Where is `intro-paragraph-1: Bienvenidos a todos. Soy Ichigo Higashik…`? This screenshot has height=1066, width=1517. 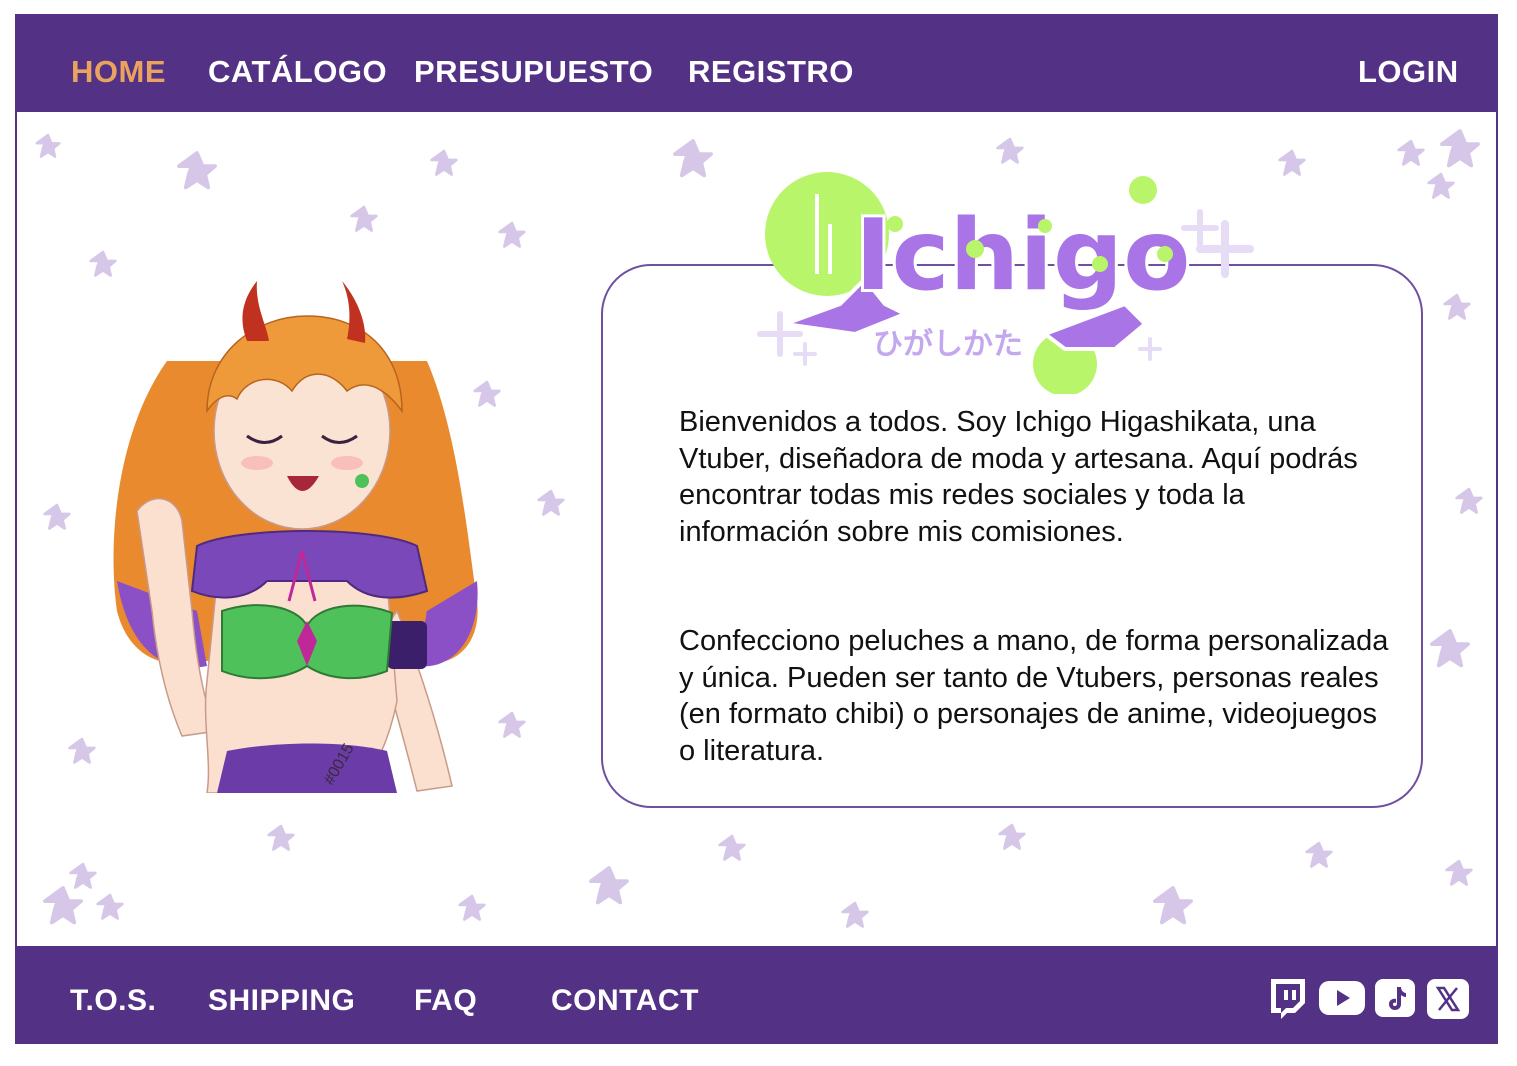 intro-paragraph-1: Bienvenidos a todos. Soy Ichigo Higashik… is located at coordinates (1018, 477).